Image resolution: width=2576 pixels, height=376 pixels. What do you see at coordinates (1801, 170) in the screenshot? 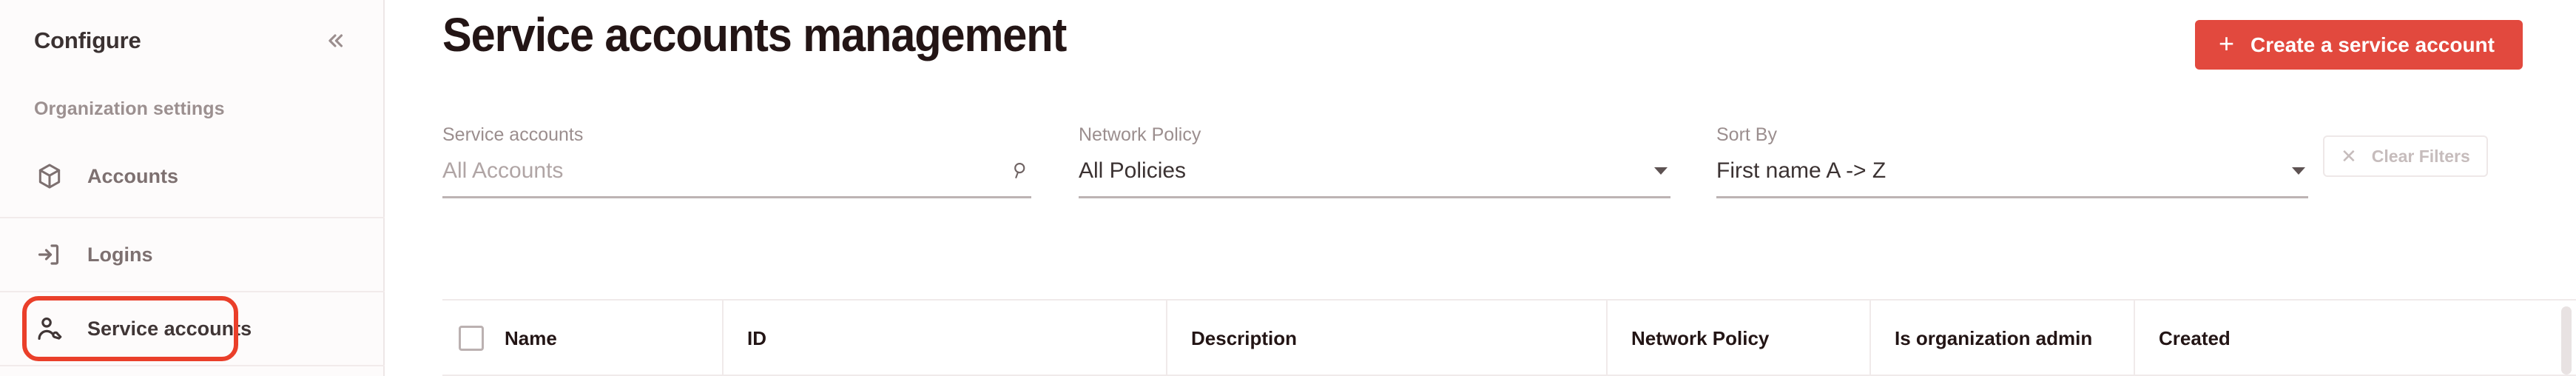
I see `sort-by-selected-value: First name A -> Z` at bounding box center [1801, 170].